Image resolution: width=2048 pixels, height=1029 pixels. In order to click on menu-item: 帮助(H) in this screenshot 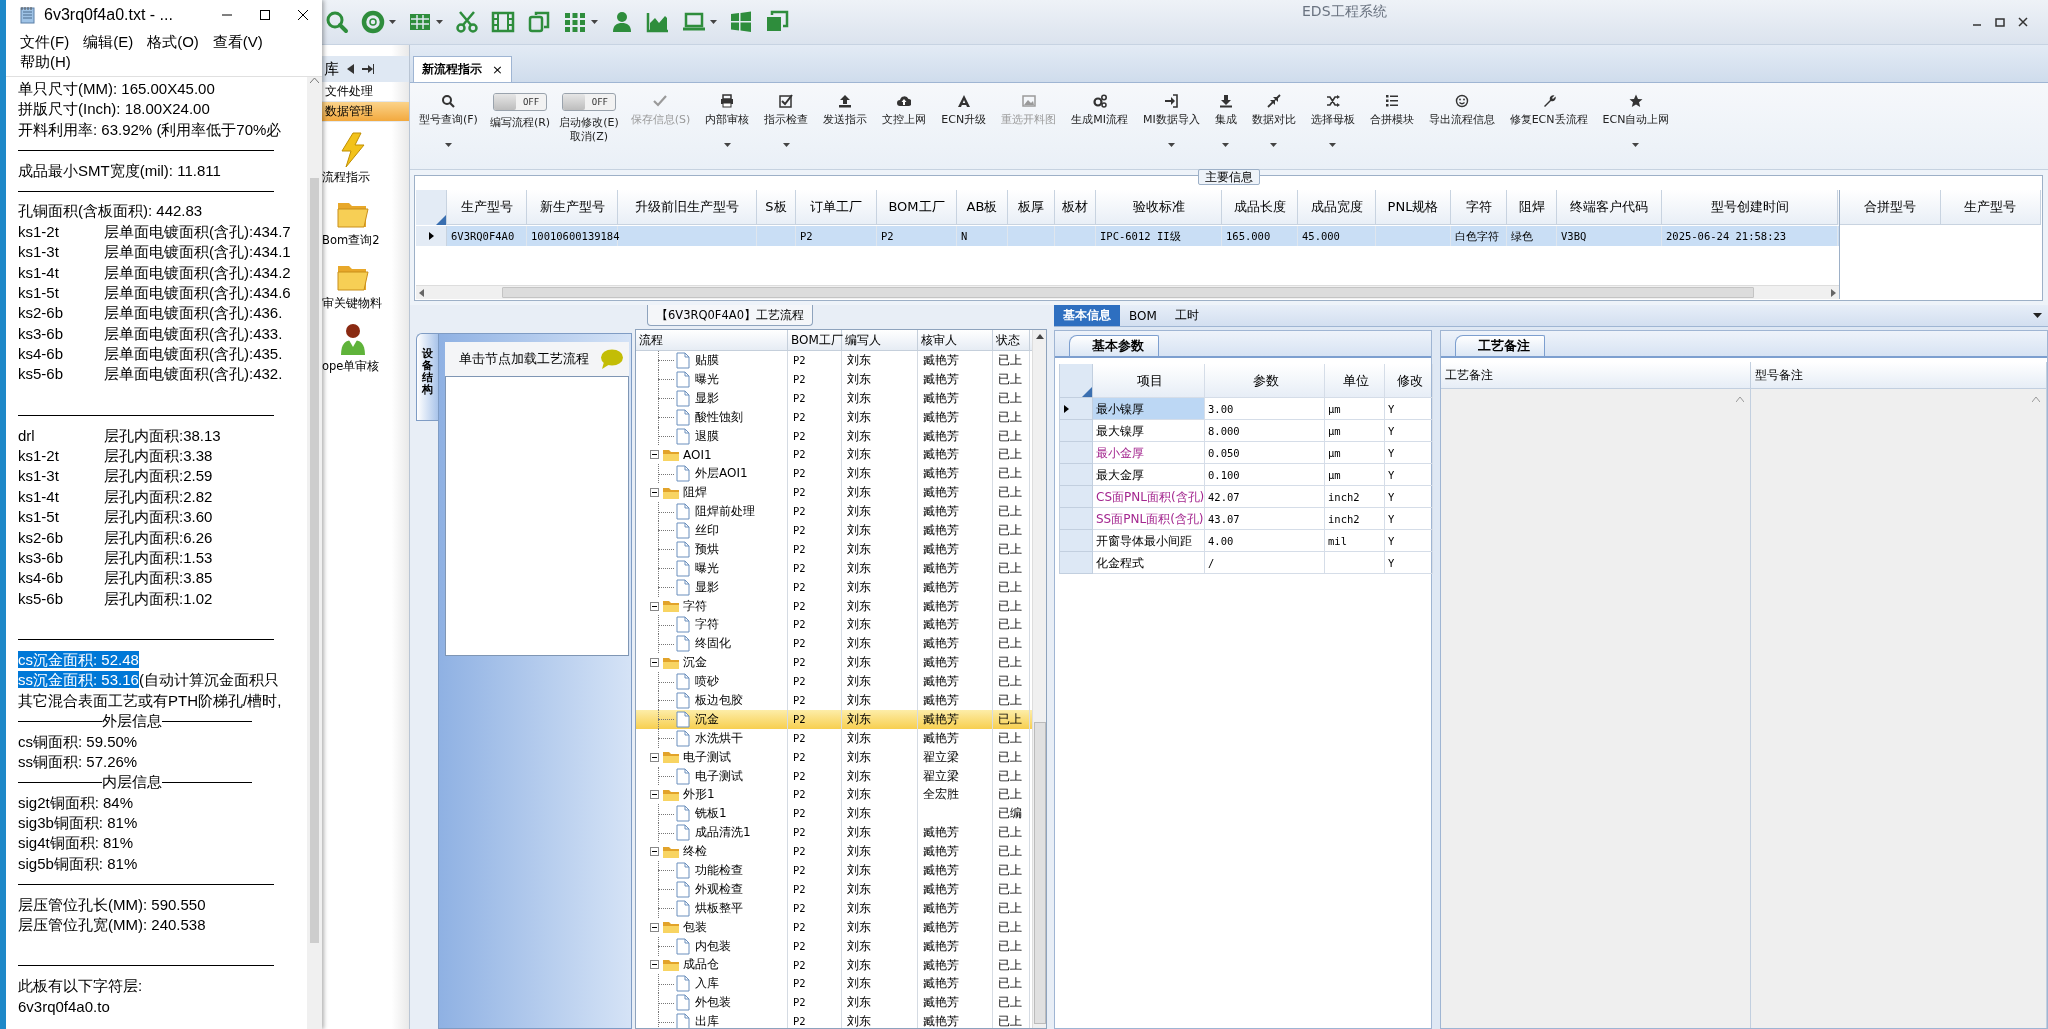, I will do `click(45, 62)`.